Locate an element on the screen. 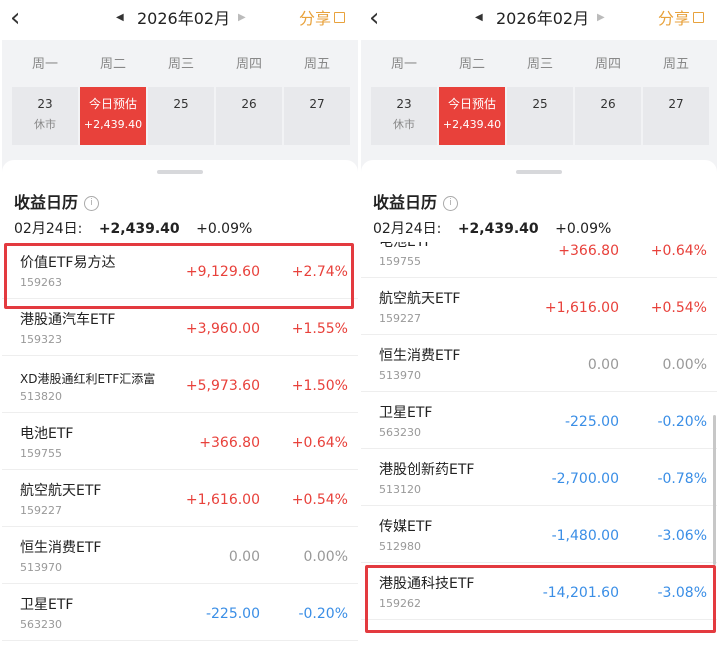 Image resolution: width=720 pixels, height=649 pixels. day-status: 休市 is located at coordinates (404, 124).